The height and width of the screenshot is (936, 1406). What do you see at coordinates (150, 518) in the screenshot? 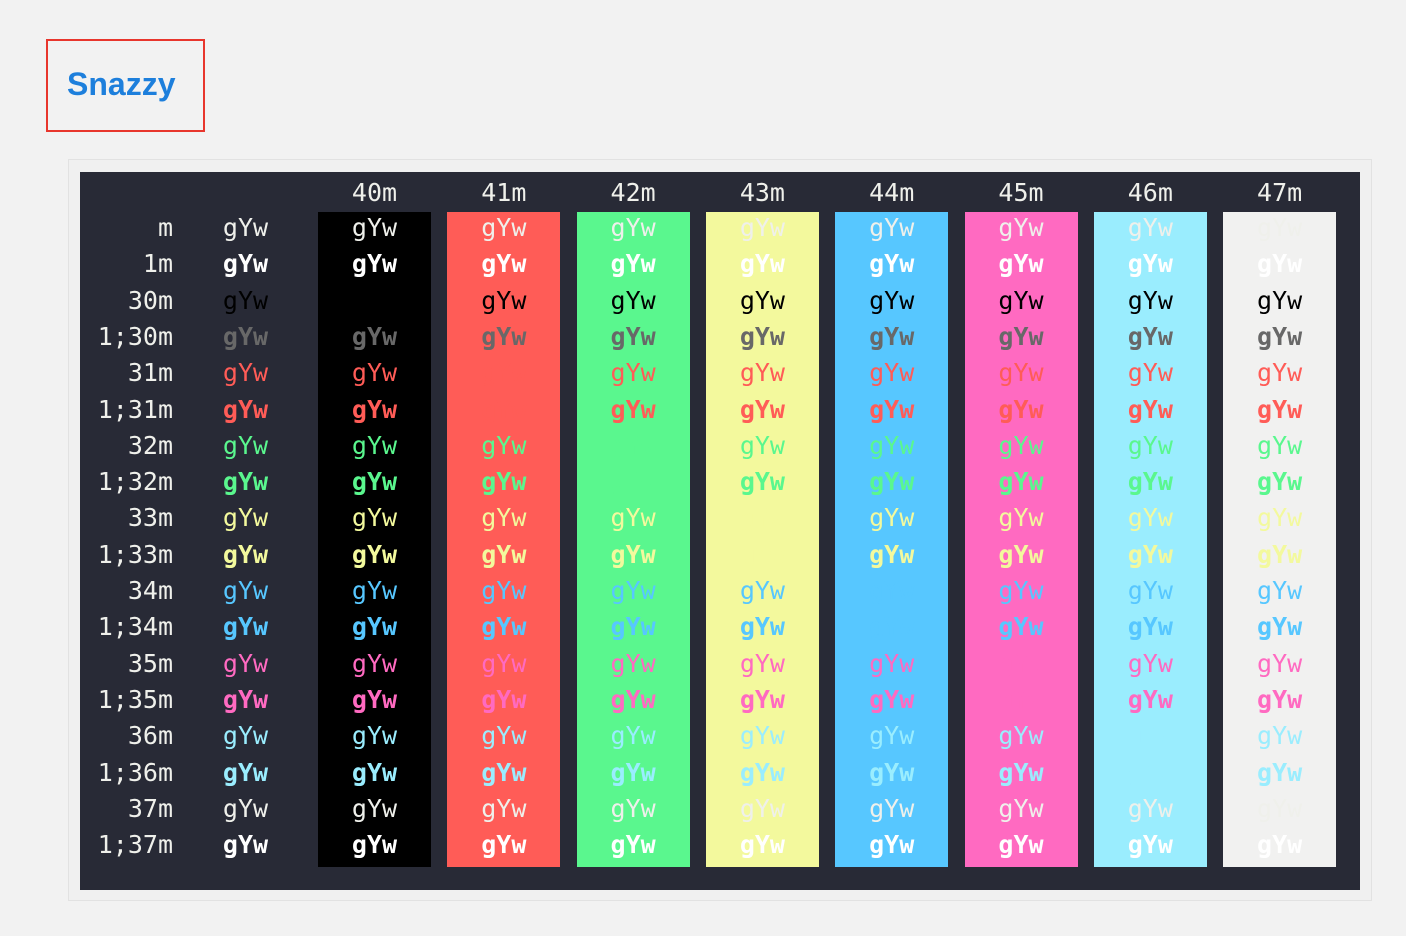
I see `row-label: 33m` at bounding box center [150, 518].